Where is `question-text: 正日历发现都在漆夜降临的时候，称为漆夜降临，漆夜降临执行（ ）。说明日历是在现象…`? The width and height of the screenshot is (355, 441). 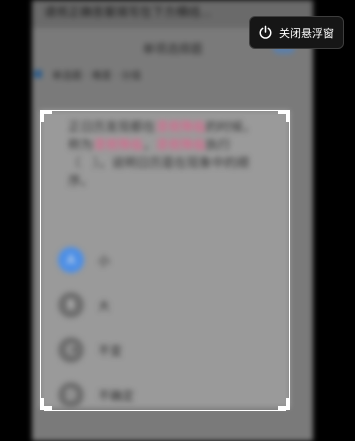 question-text: 正日历发现都在漆夜降临的时候，称为漆夜降临，漆夜降临执行（ ）。说明日历是在现象… is located at coordinates (168, 154).